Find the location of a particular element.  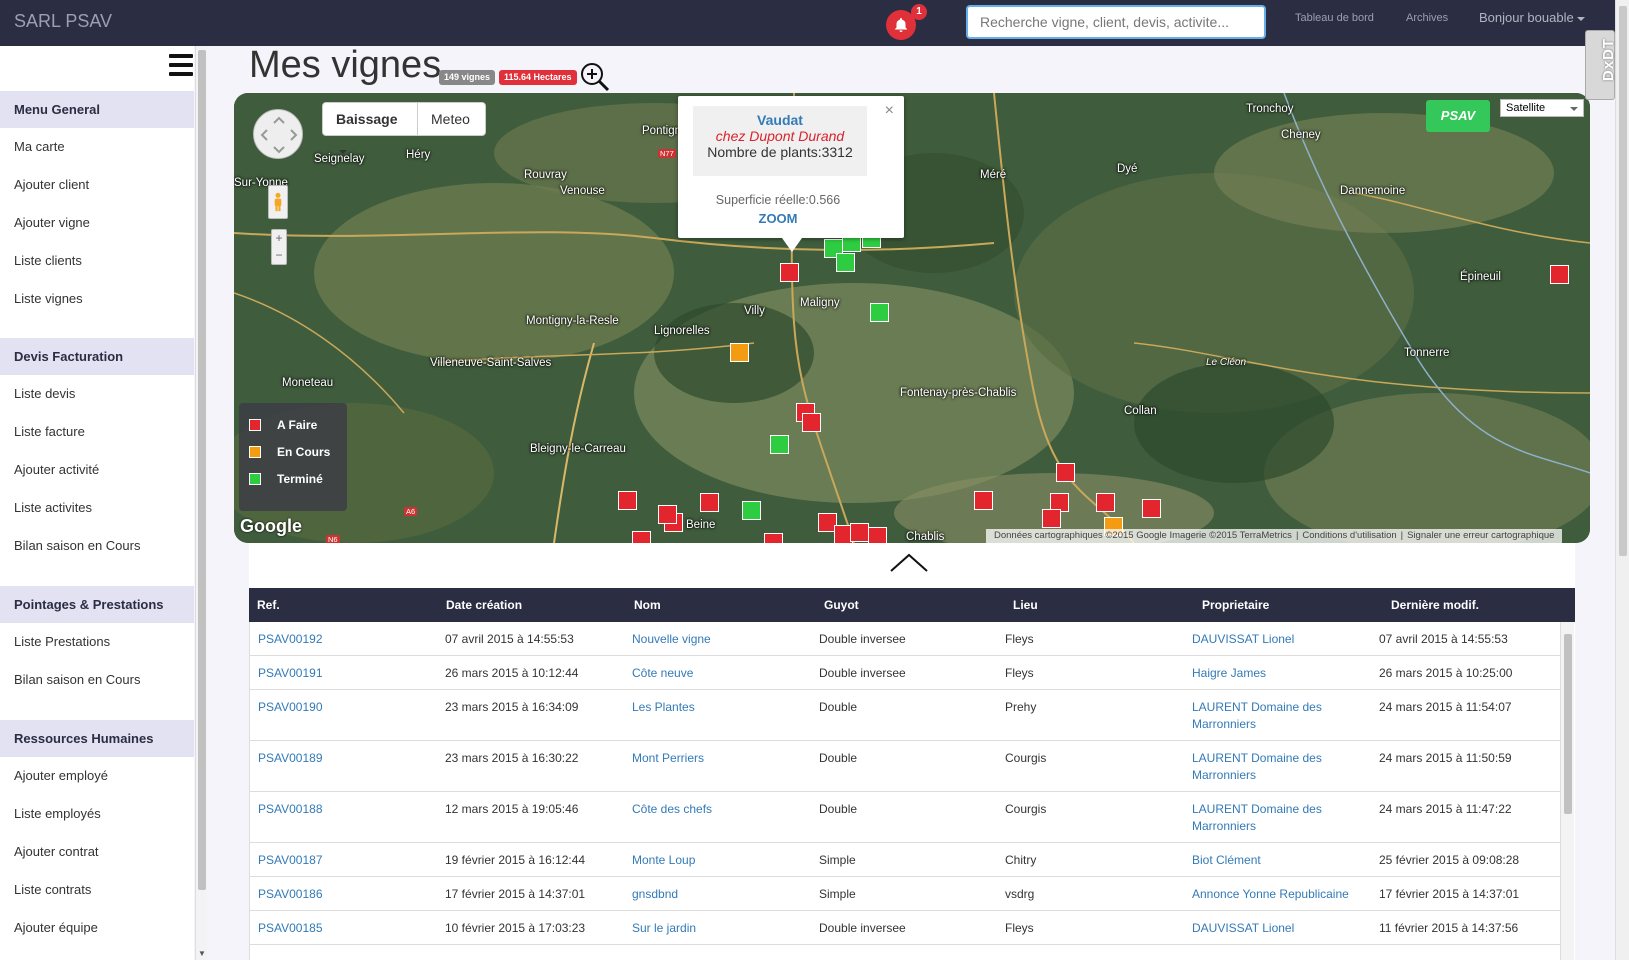

report-error-link: Signaler une erreur cartographique is located at coordinates (1480, 535).